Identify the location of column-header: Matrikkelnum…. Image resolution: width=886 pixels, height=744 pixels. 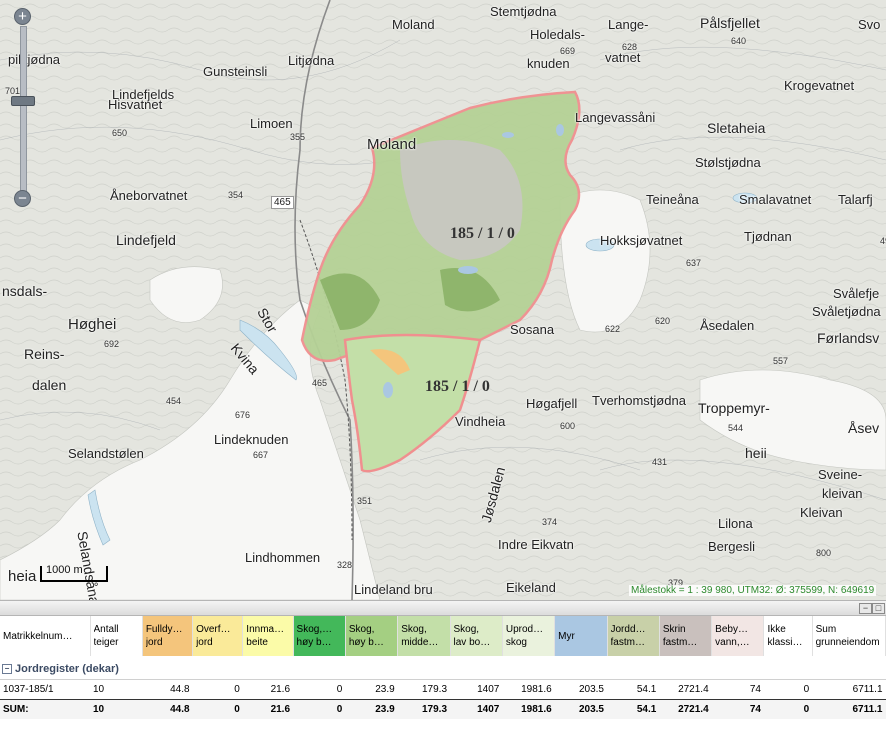
(45, 636).